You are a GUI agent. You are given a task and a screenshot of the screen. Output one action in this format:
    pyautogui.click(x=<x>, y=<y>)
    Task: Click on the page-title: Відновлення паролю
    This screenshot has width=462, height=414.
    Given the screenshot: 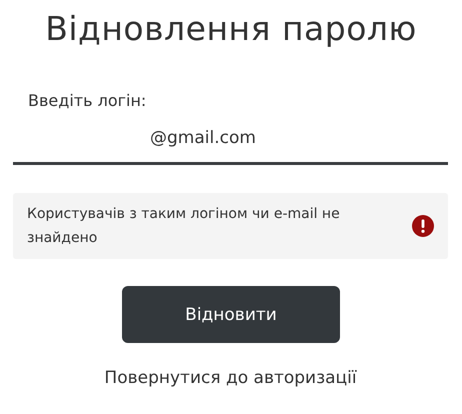 What is the action you would take?
    pyautogui.click(x=231, y=29)
    